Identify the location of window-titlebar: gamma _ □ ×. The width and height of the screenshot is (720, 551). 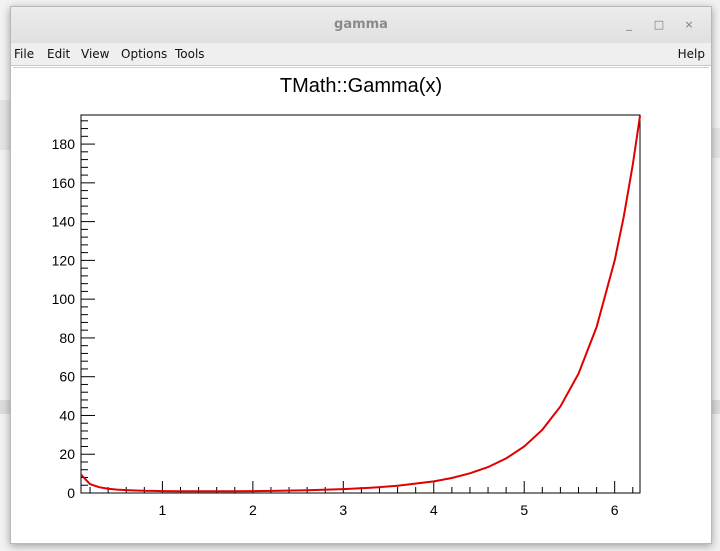
(361, 25).